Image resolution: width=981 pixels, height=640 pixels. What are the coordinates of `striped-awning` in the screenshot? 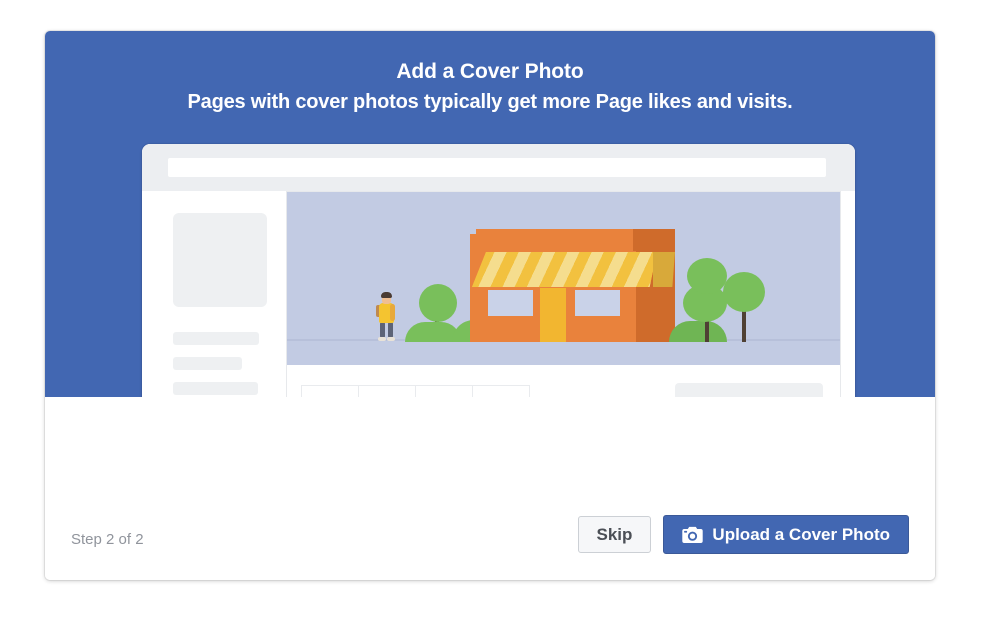 It's located at (564, 269).